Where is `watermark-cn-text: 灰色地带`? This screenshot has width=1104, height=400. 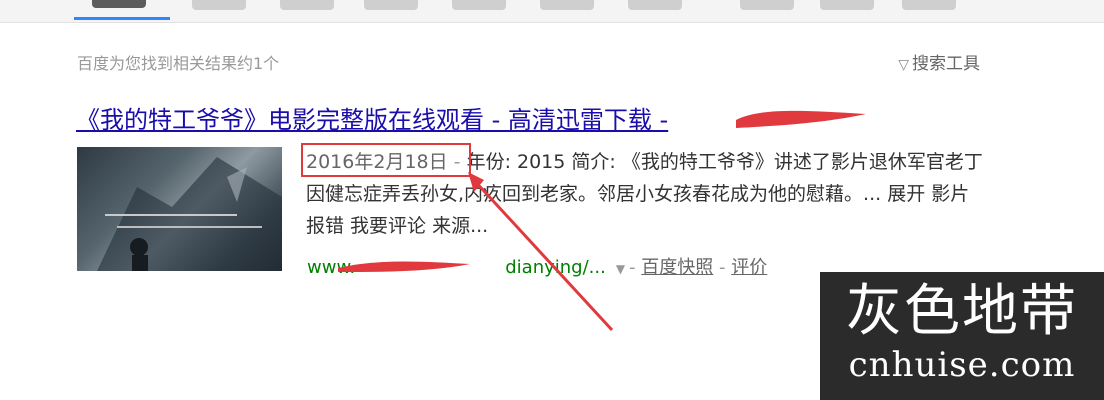 watermark-cn-text: 灰色地带 is located at coordinates (962, 311).